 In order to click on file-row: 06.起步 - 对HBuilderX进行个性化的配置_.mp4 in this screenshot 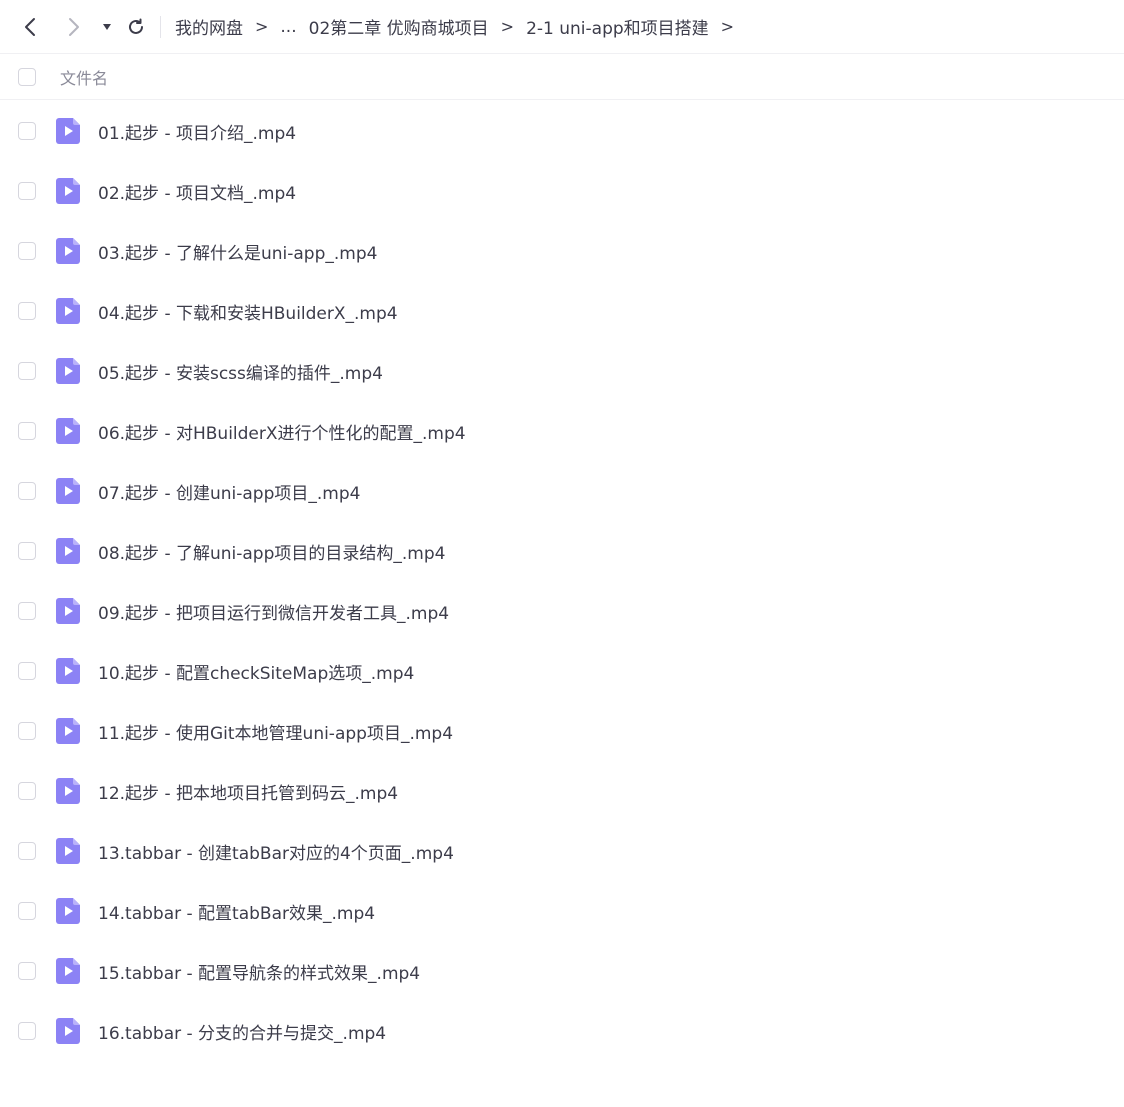, I will do `click(562, 431)`.